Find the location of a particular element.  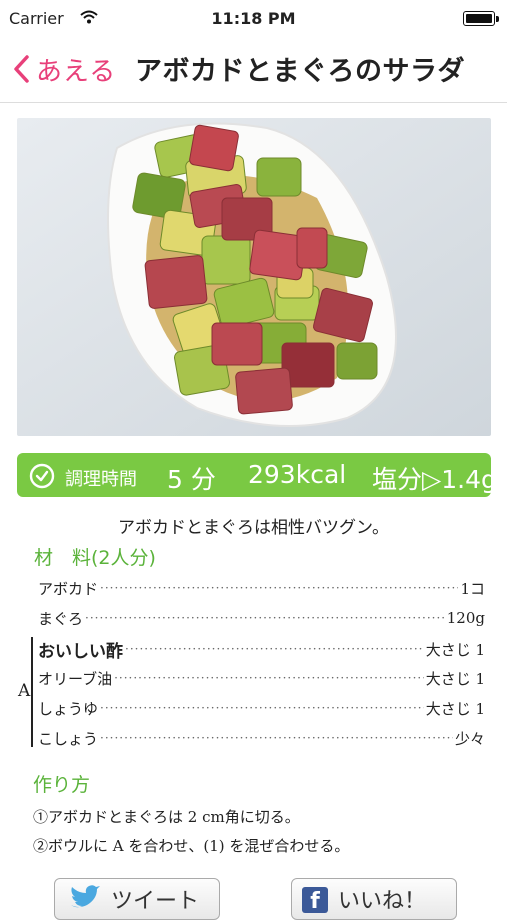

page-title: アボカドとまぐろのサラダ is located at coordinates (300, 71).